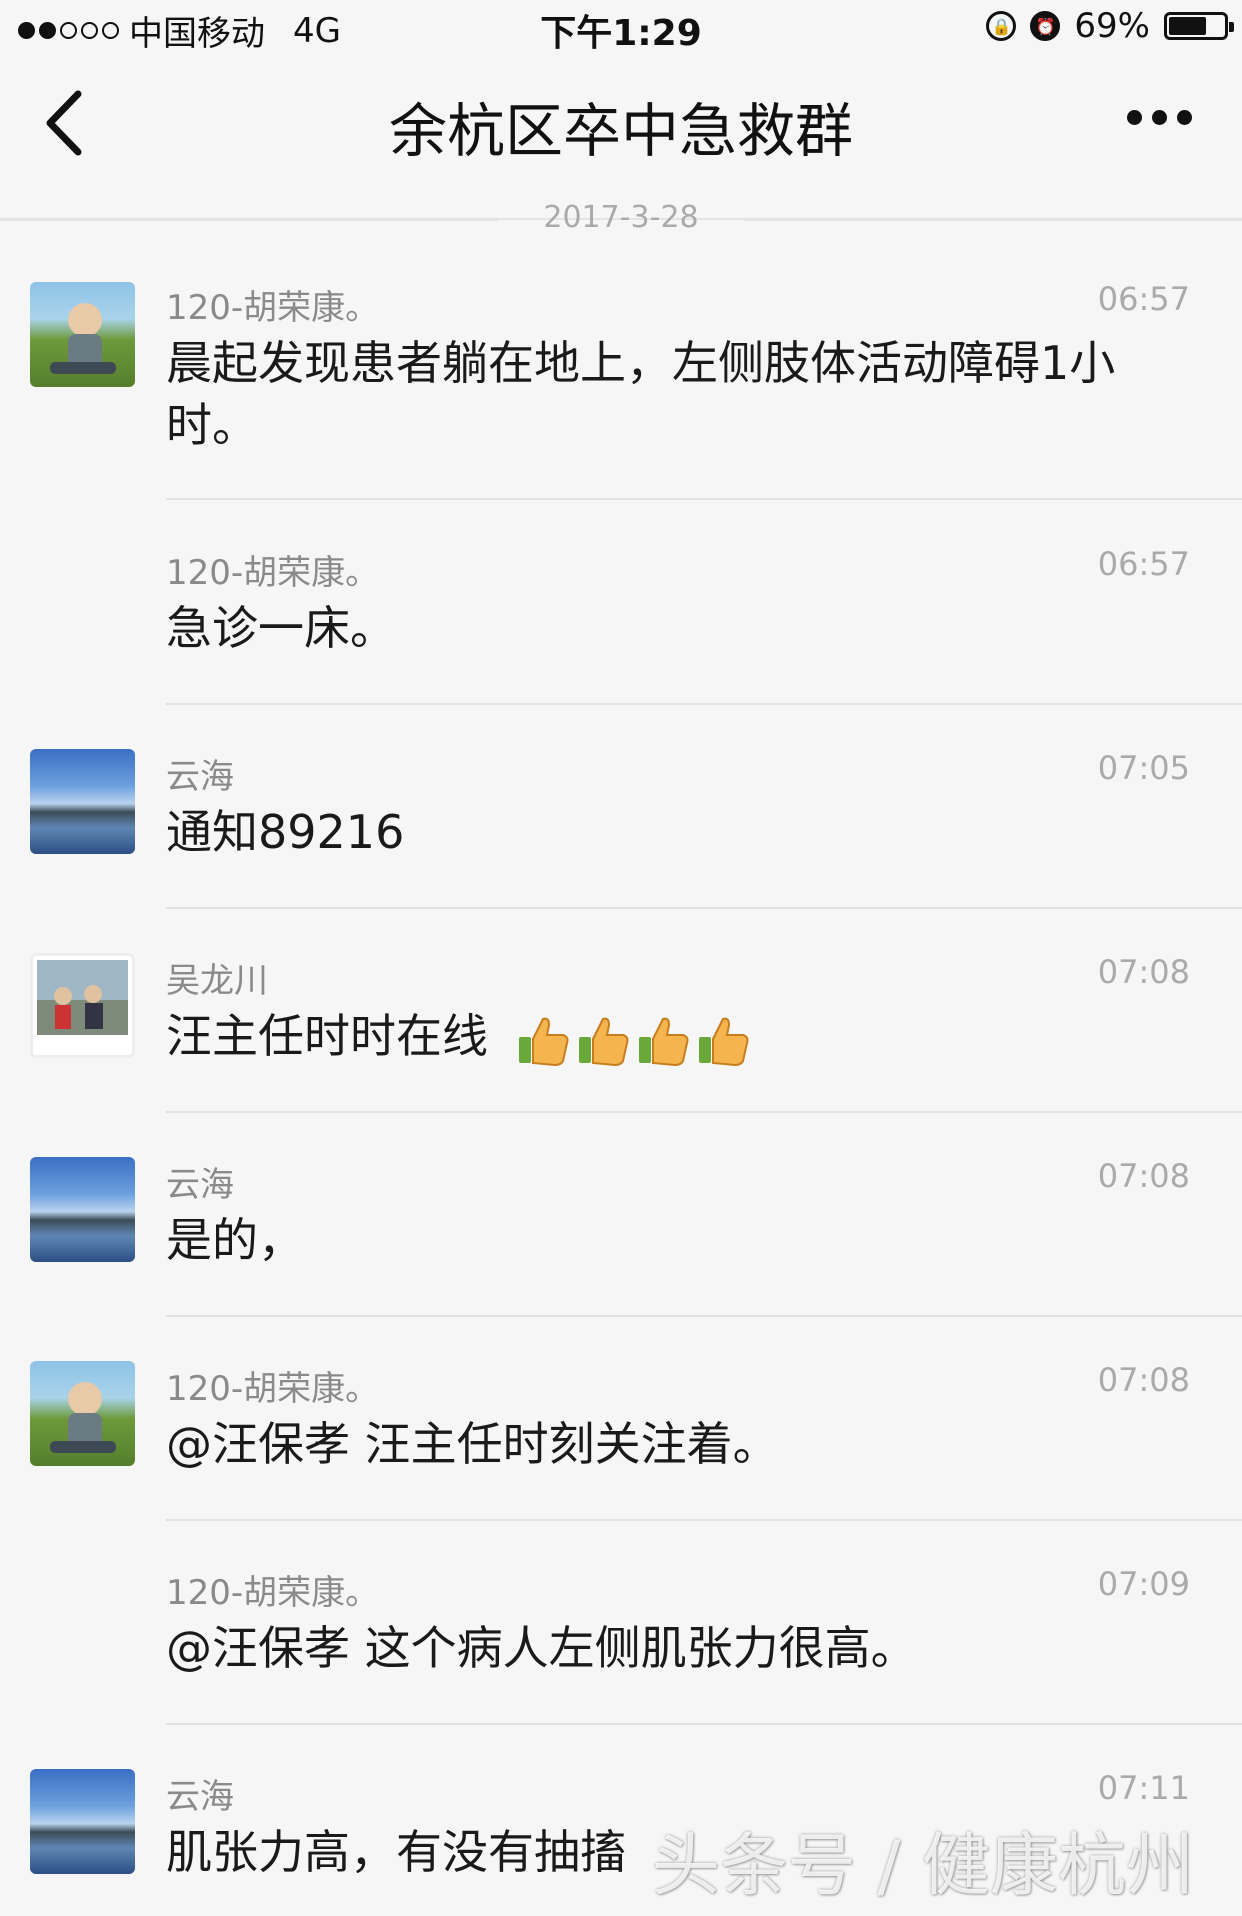 This screenshot has height=1916, width=1242. I want to click on thumbs-up-emoji-group, so click(634, 1040).